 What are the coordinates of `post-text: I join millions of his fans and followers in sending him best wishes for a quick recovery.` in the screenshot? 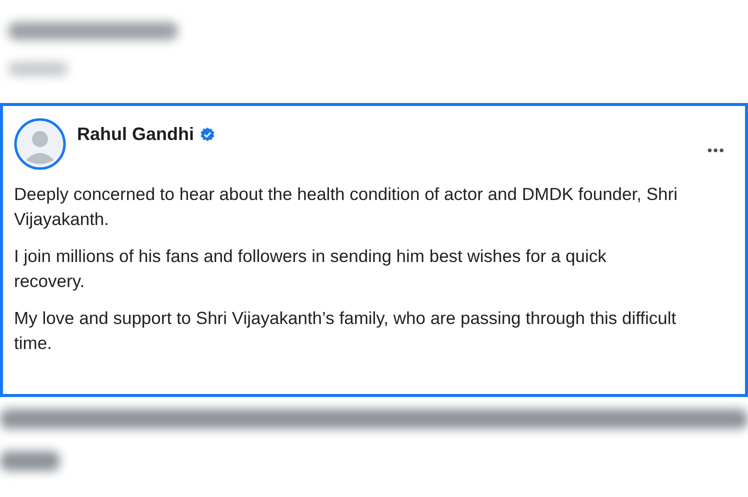 It's located at (311, 269).